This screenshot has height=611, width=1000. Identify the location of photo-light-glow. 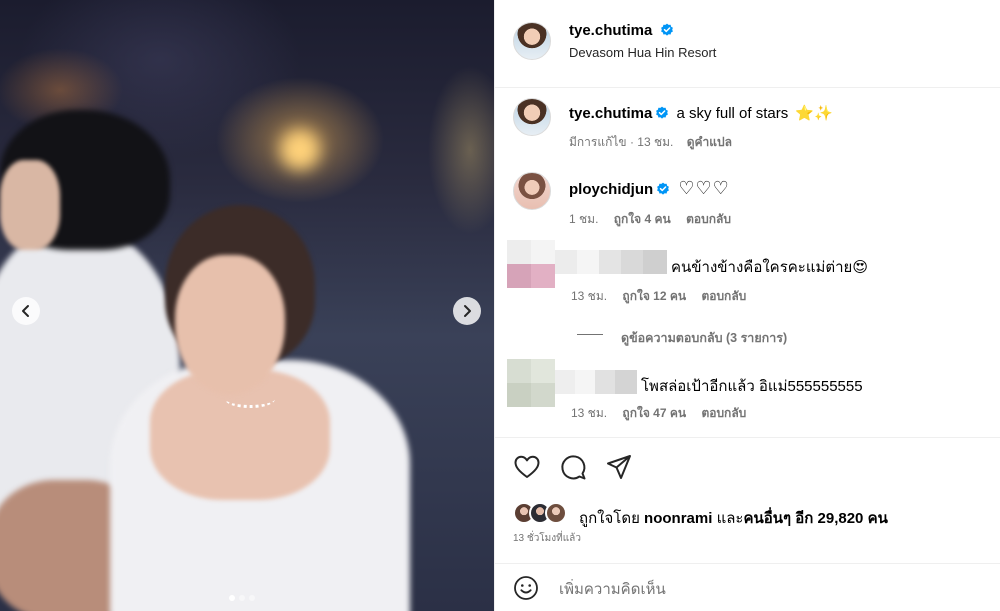
(300, 150).